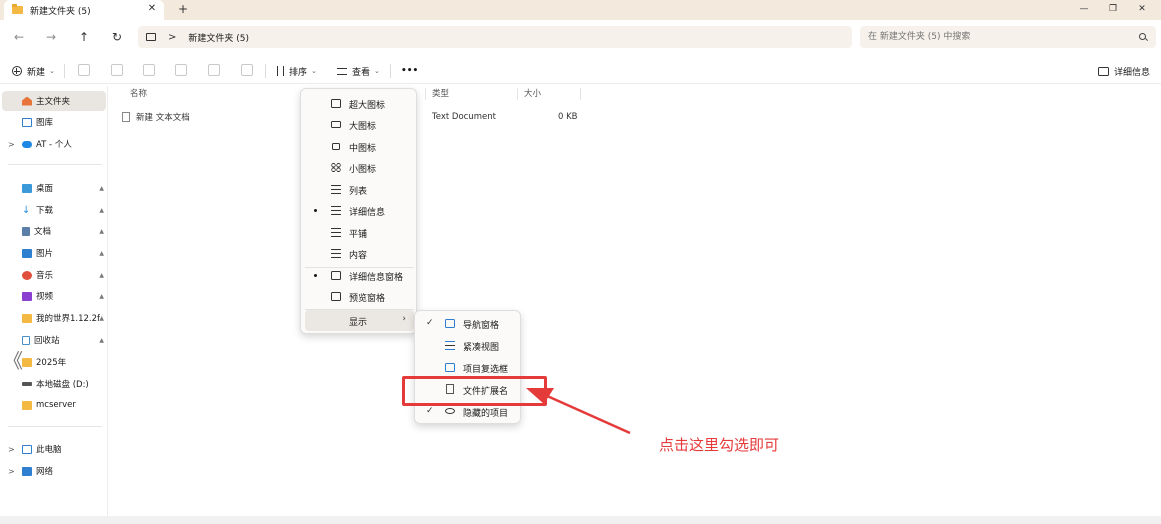 Image resolution: width=1161 pixels, height=524 pixels. Describe the element at coordinates (587, 414) in the screenshot. I see `arrow-line` at that location.